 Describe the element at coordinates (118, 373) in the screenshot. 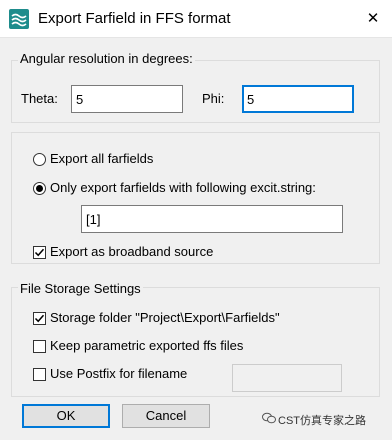

I see `use-postfix-label: Use Postfix for filename` at that location.